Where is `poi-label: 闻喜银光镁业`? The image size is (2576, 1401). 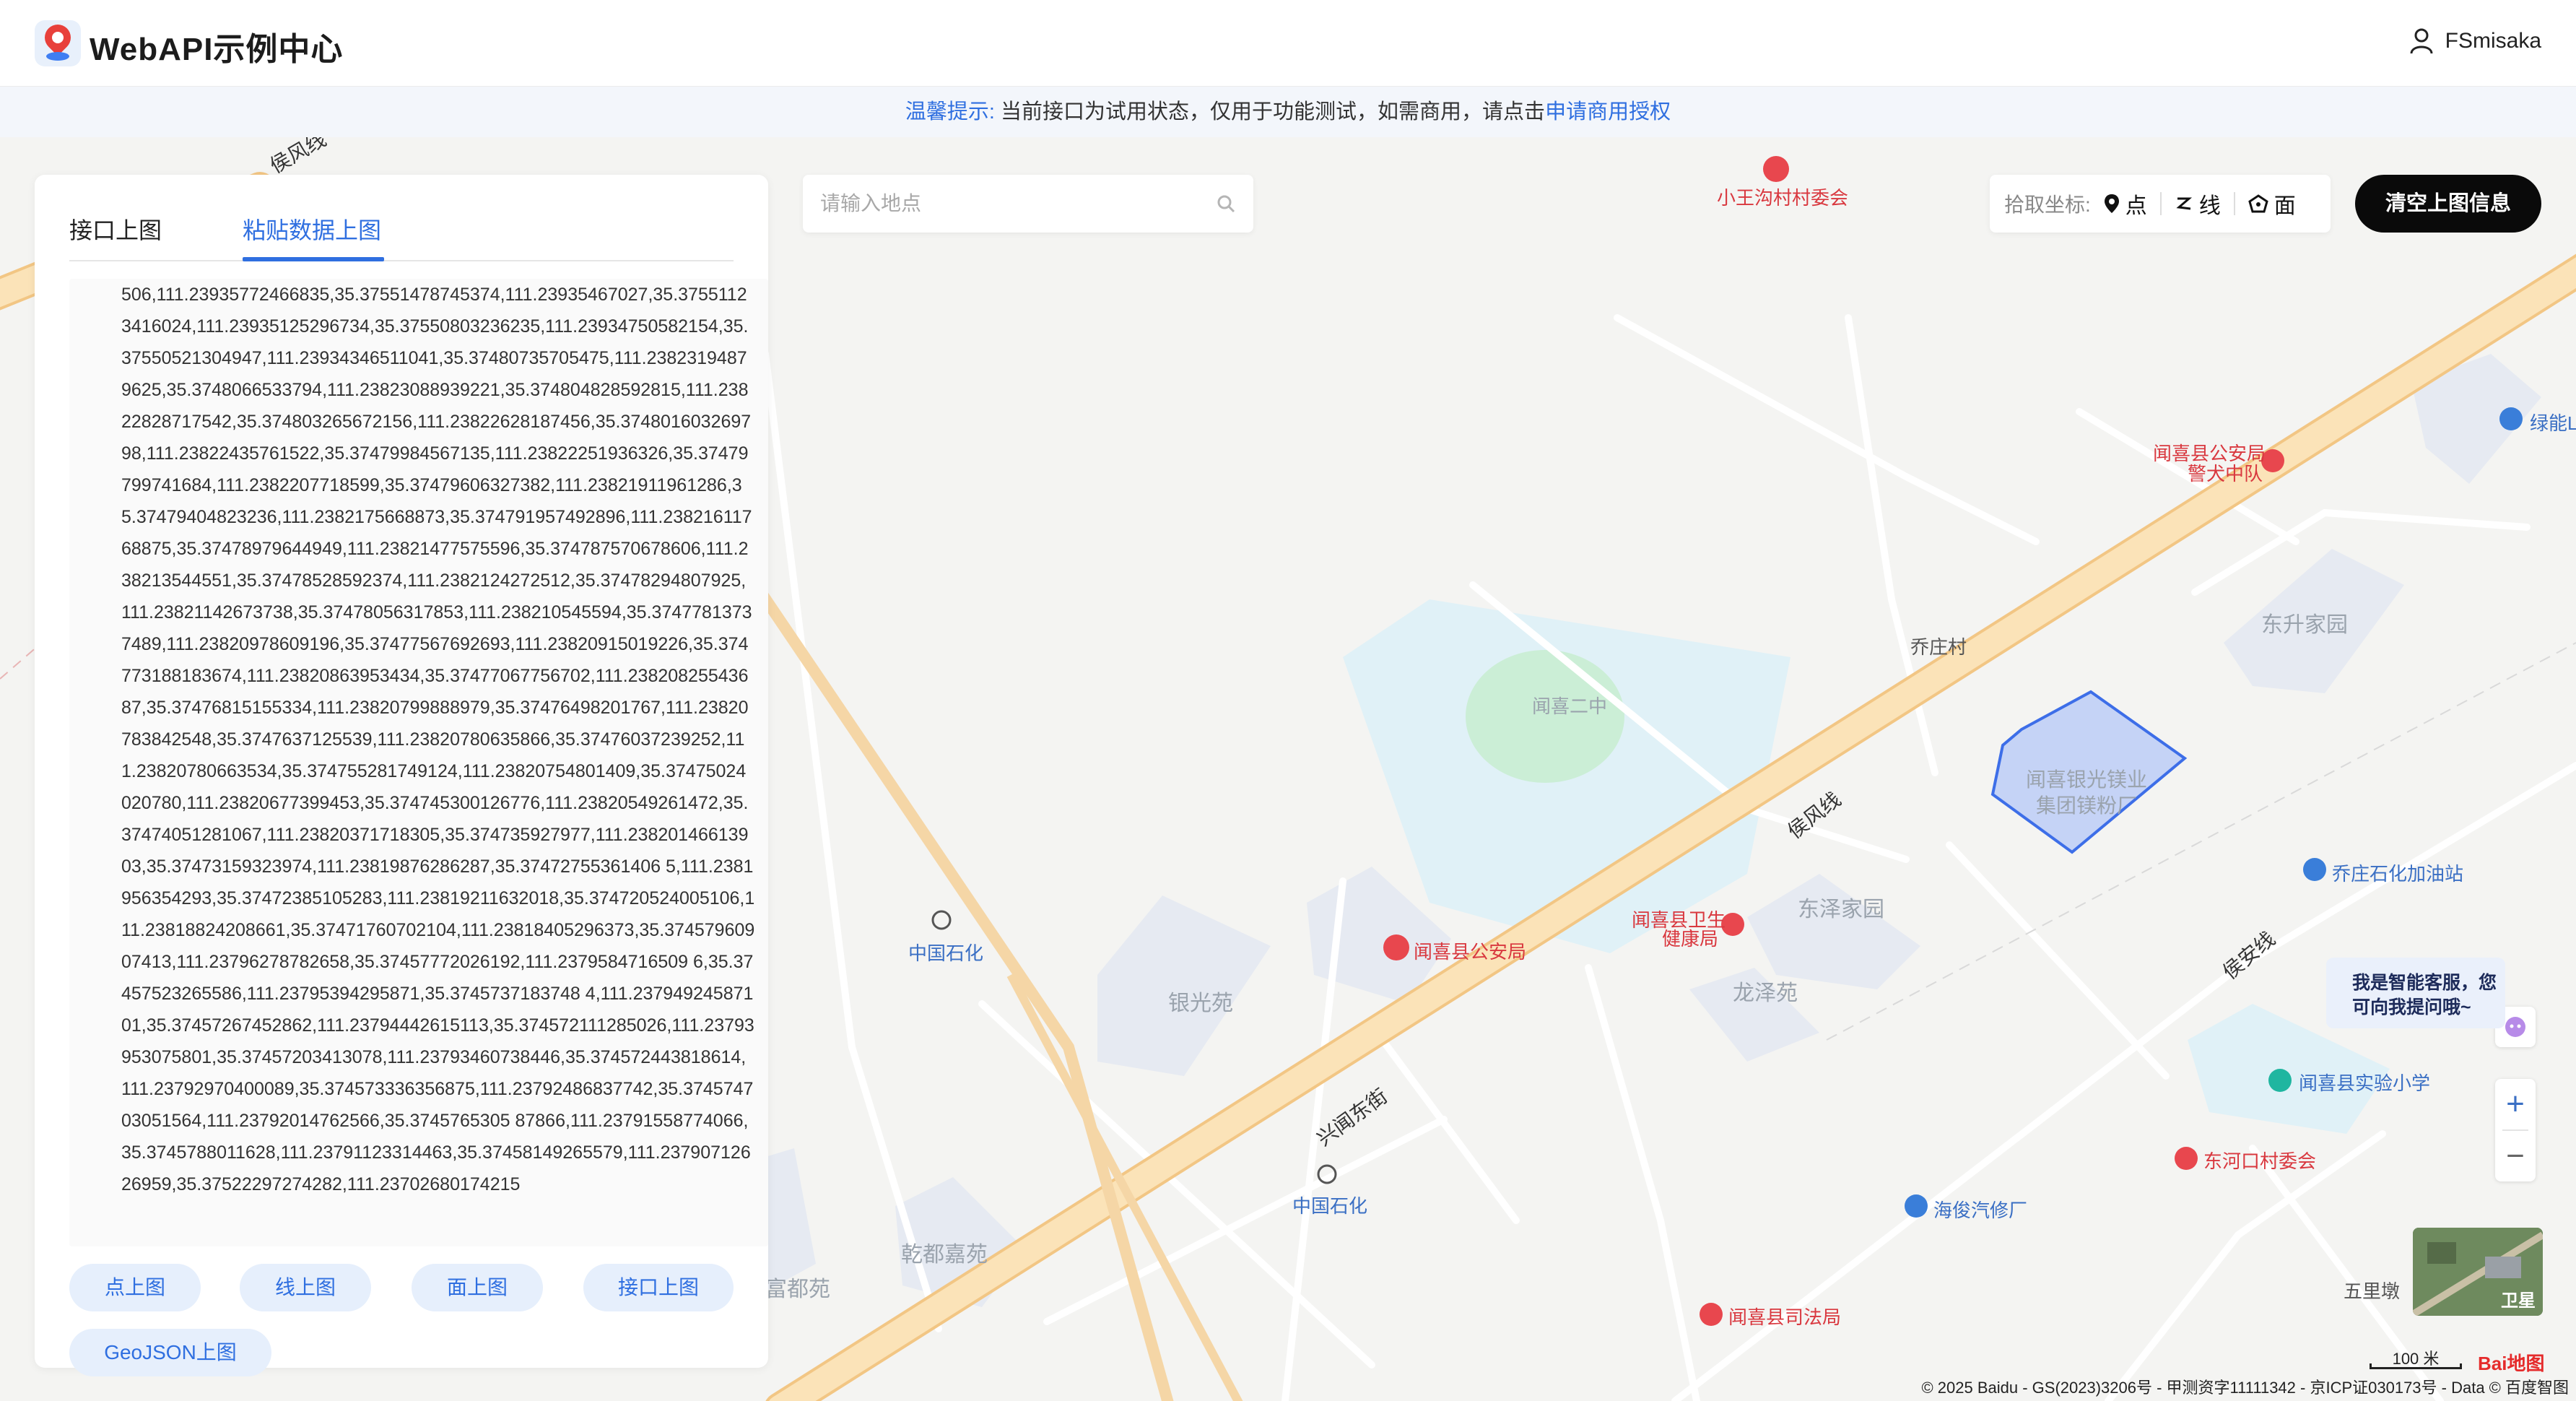
poi-label: 闻喜银光镁业 is located at coordinates (2086, 778).